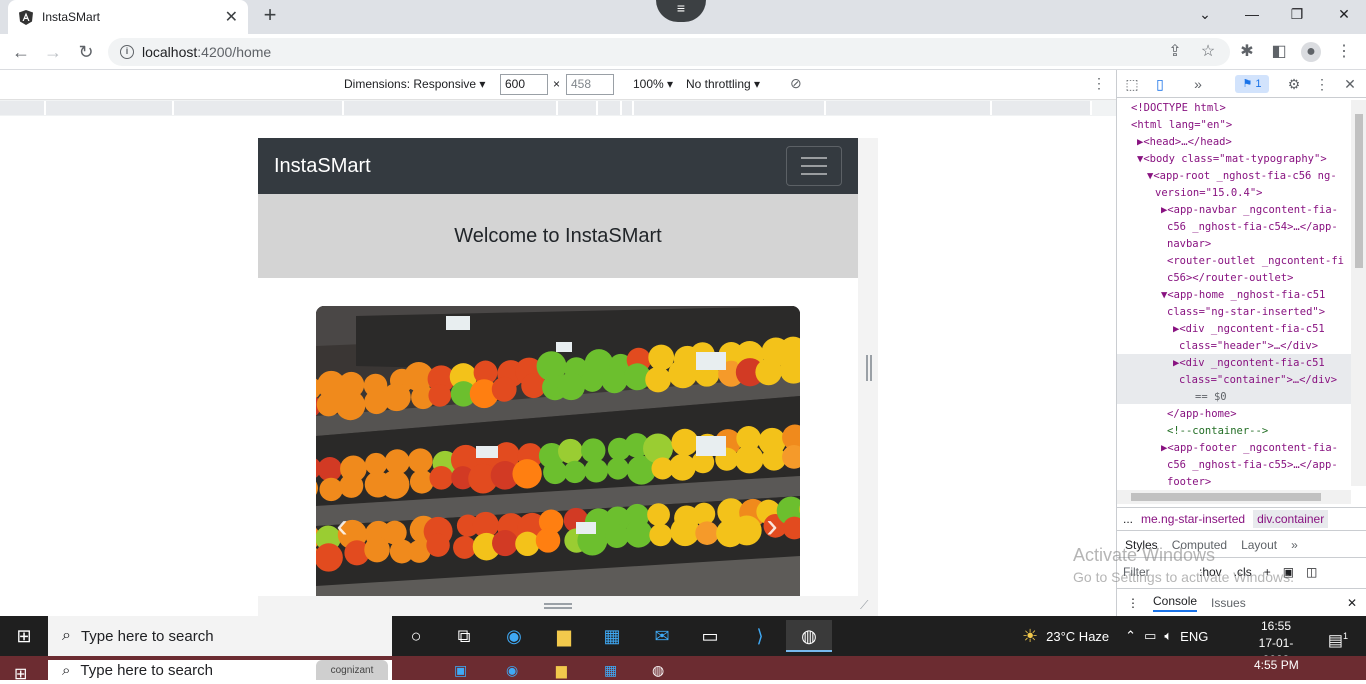 This screenshot has height=684, width=1366. Describe the element at coordinates (1132, 84) in the screenshot. I see `inspect-element-icon: ⬚` at that location.